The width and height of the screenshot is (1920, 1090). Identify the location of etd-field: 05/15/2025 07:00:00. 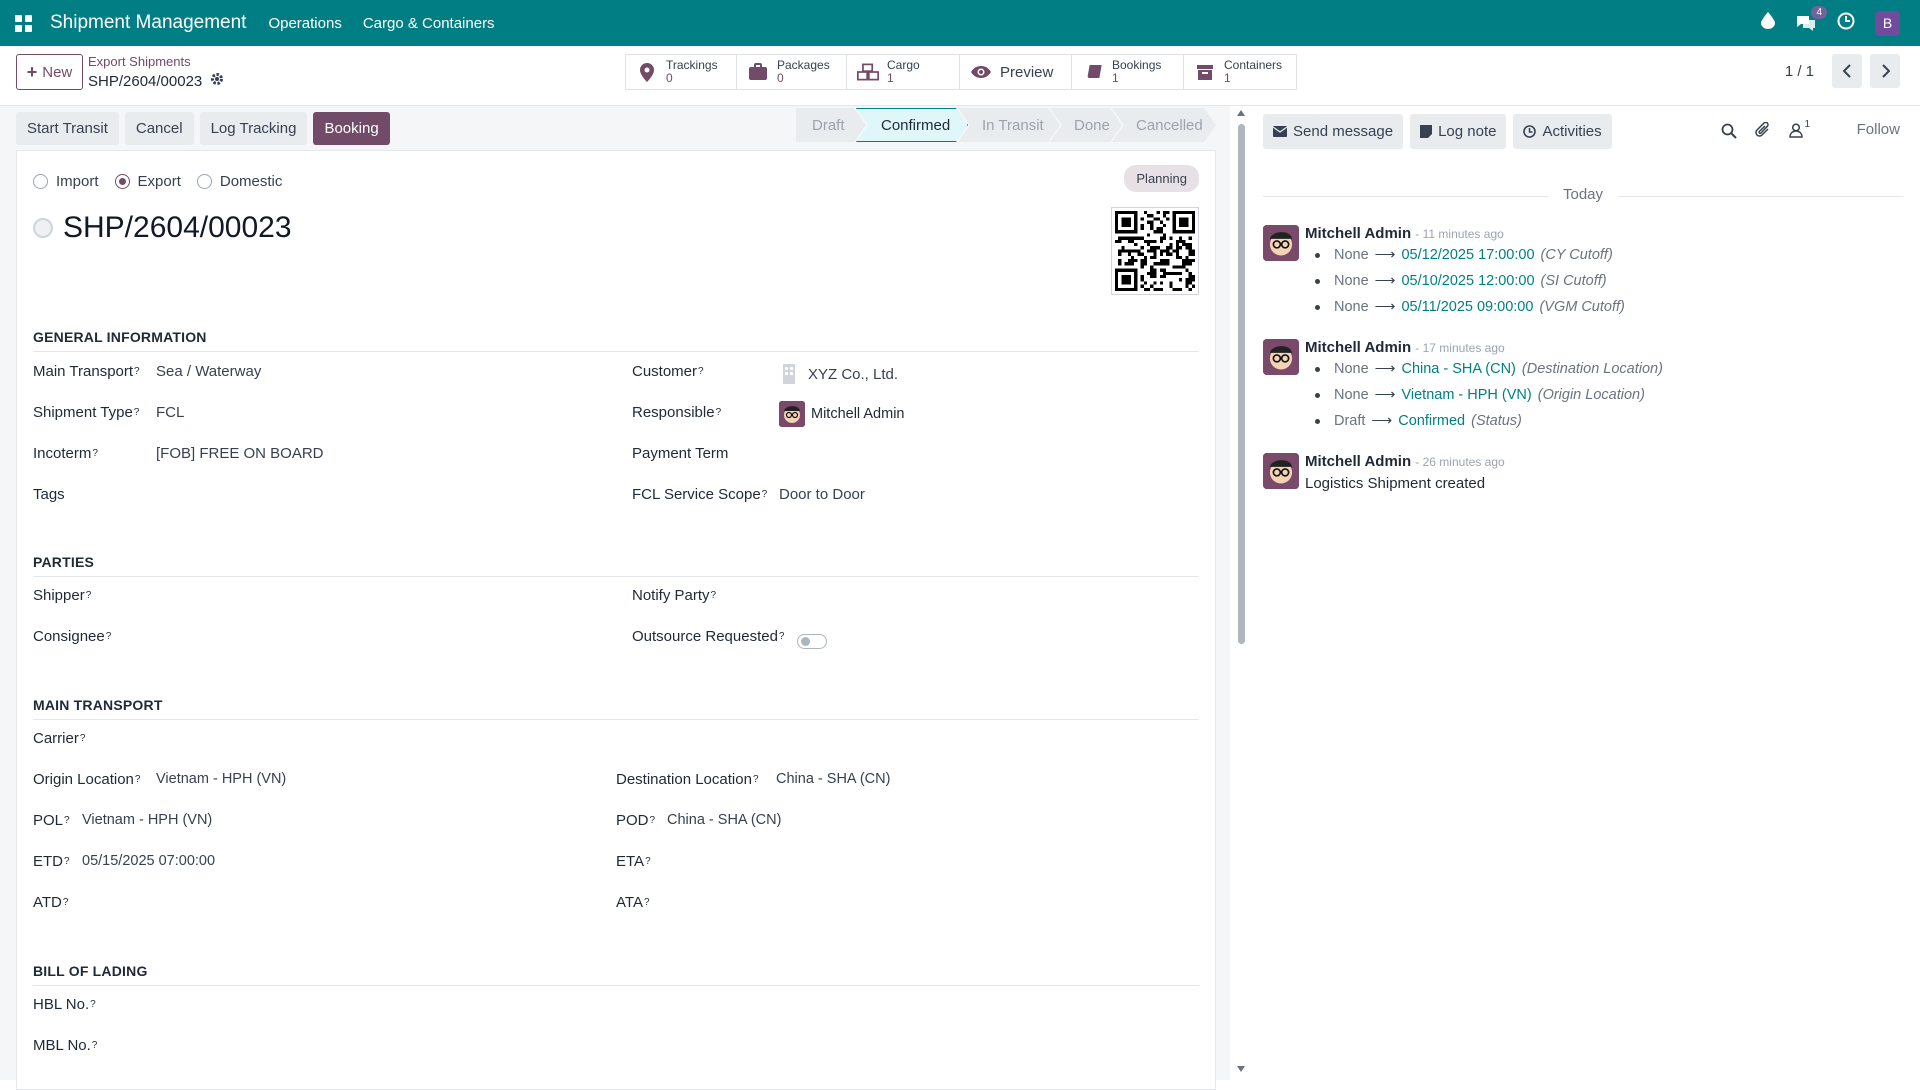
(148, 861).